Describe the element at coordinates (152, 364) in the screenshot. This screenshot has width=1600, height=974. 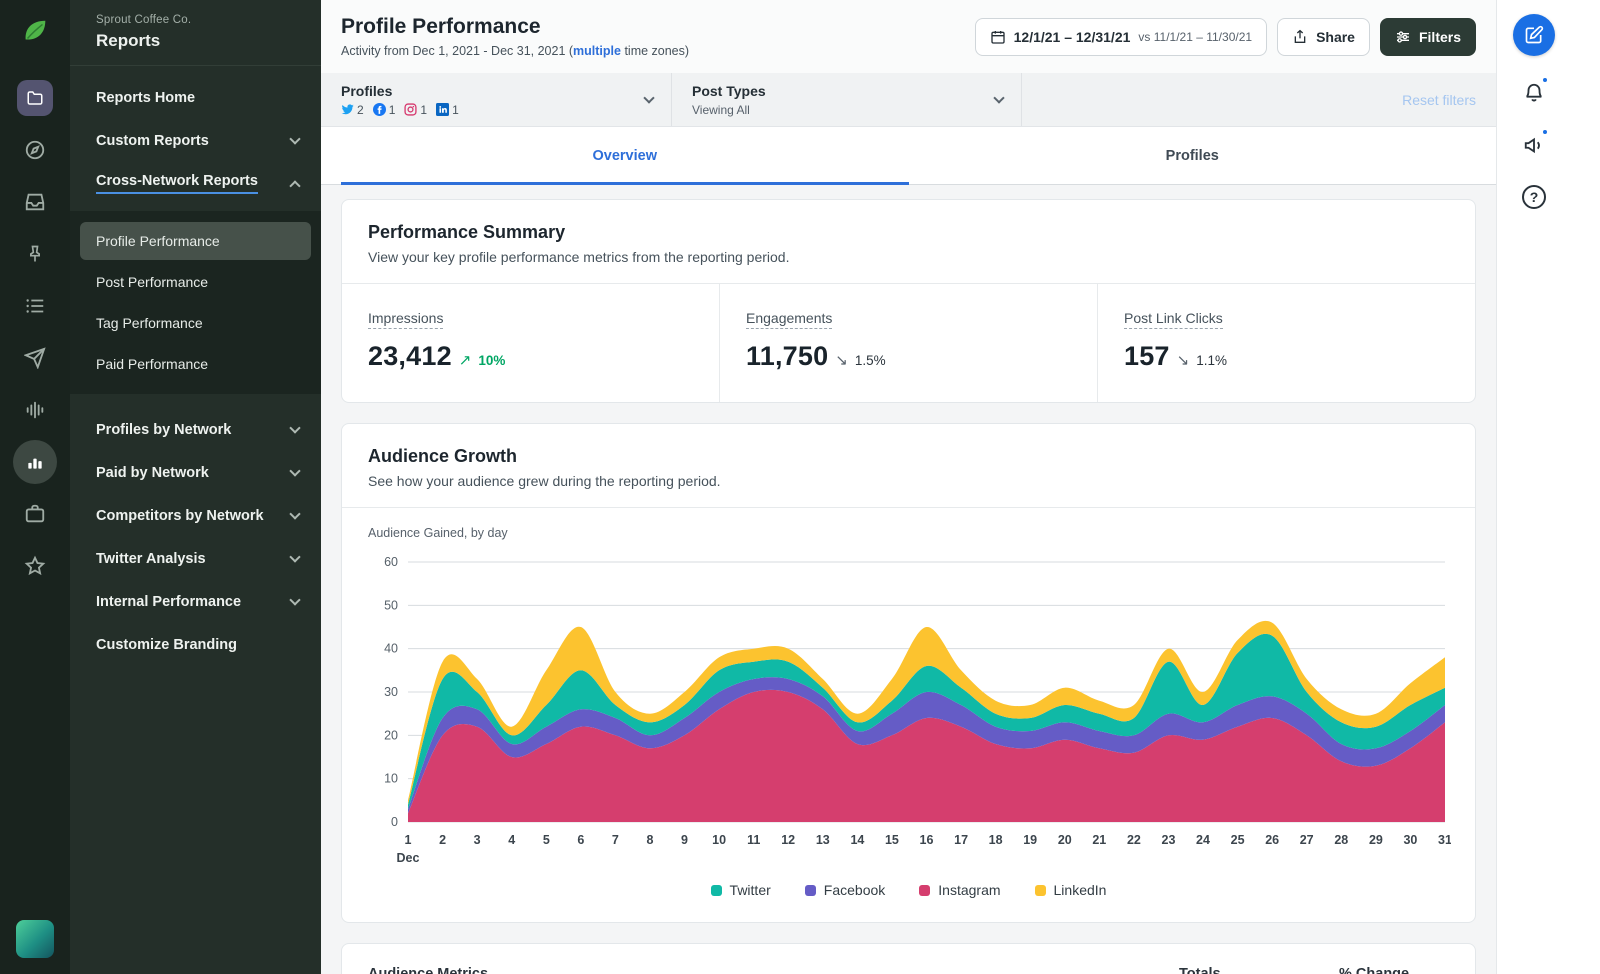
I see `sidebar-item-label: Paid Performance` at that location.